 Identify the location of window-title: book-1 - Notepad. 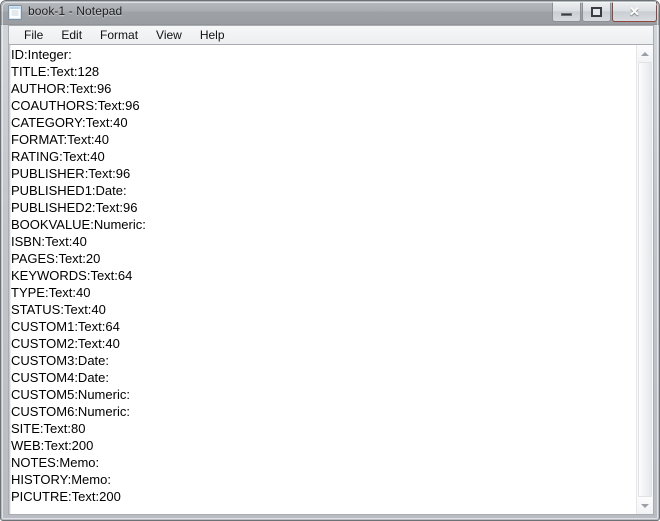
(75, 11).